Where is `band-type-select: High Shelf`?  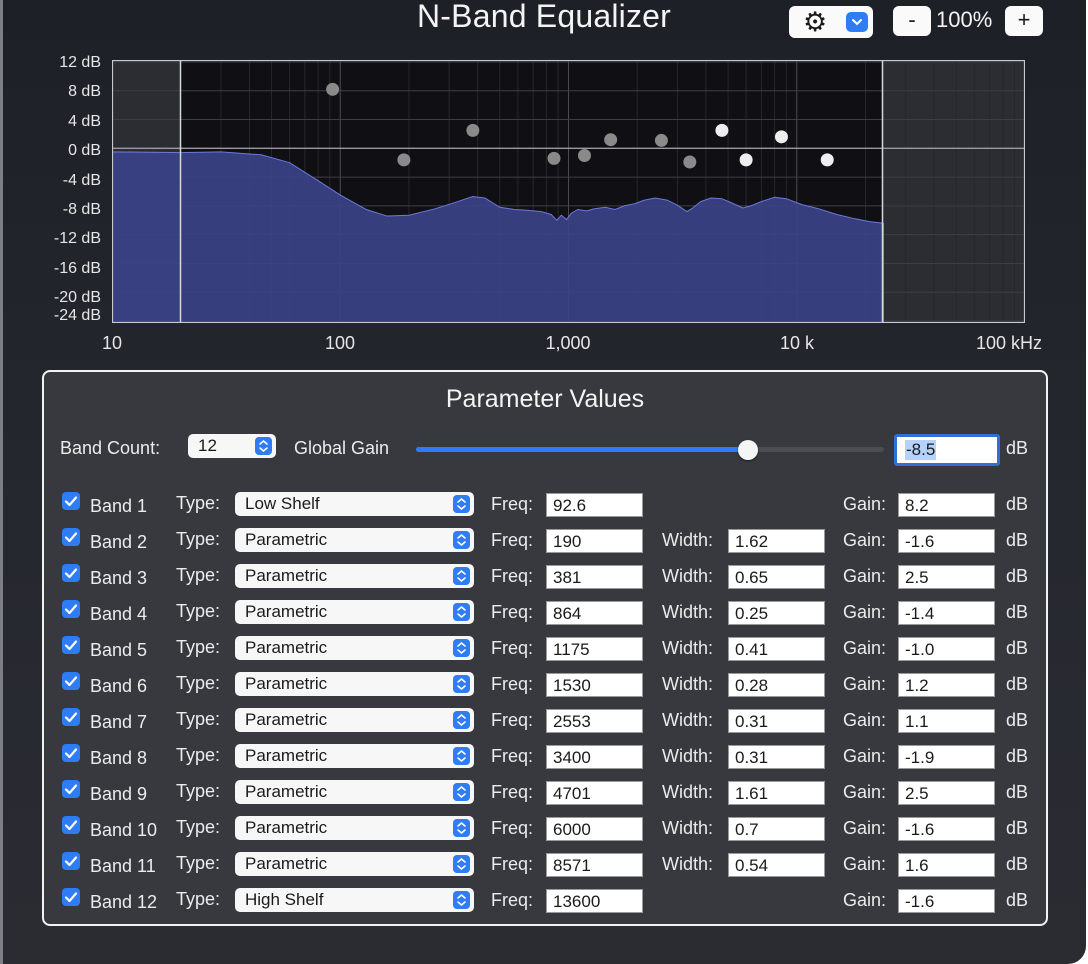 band-type-select: High Shelf is located at coordinates (354, 900).